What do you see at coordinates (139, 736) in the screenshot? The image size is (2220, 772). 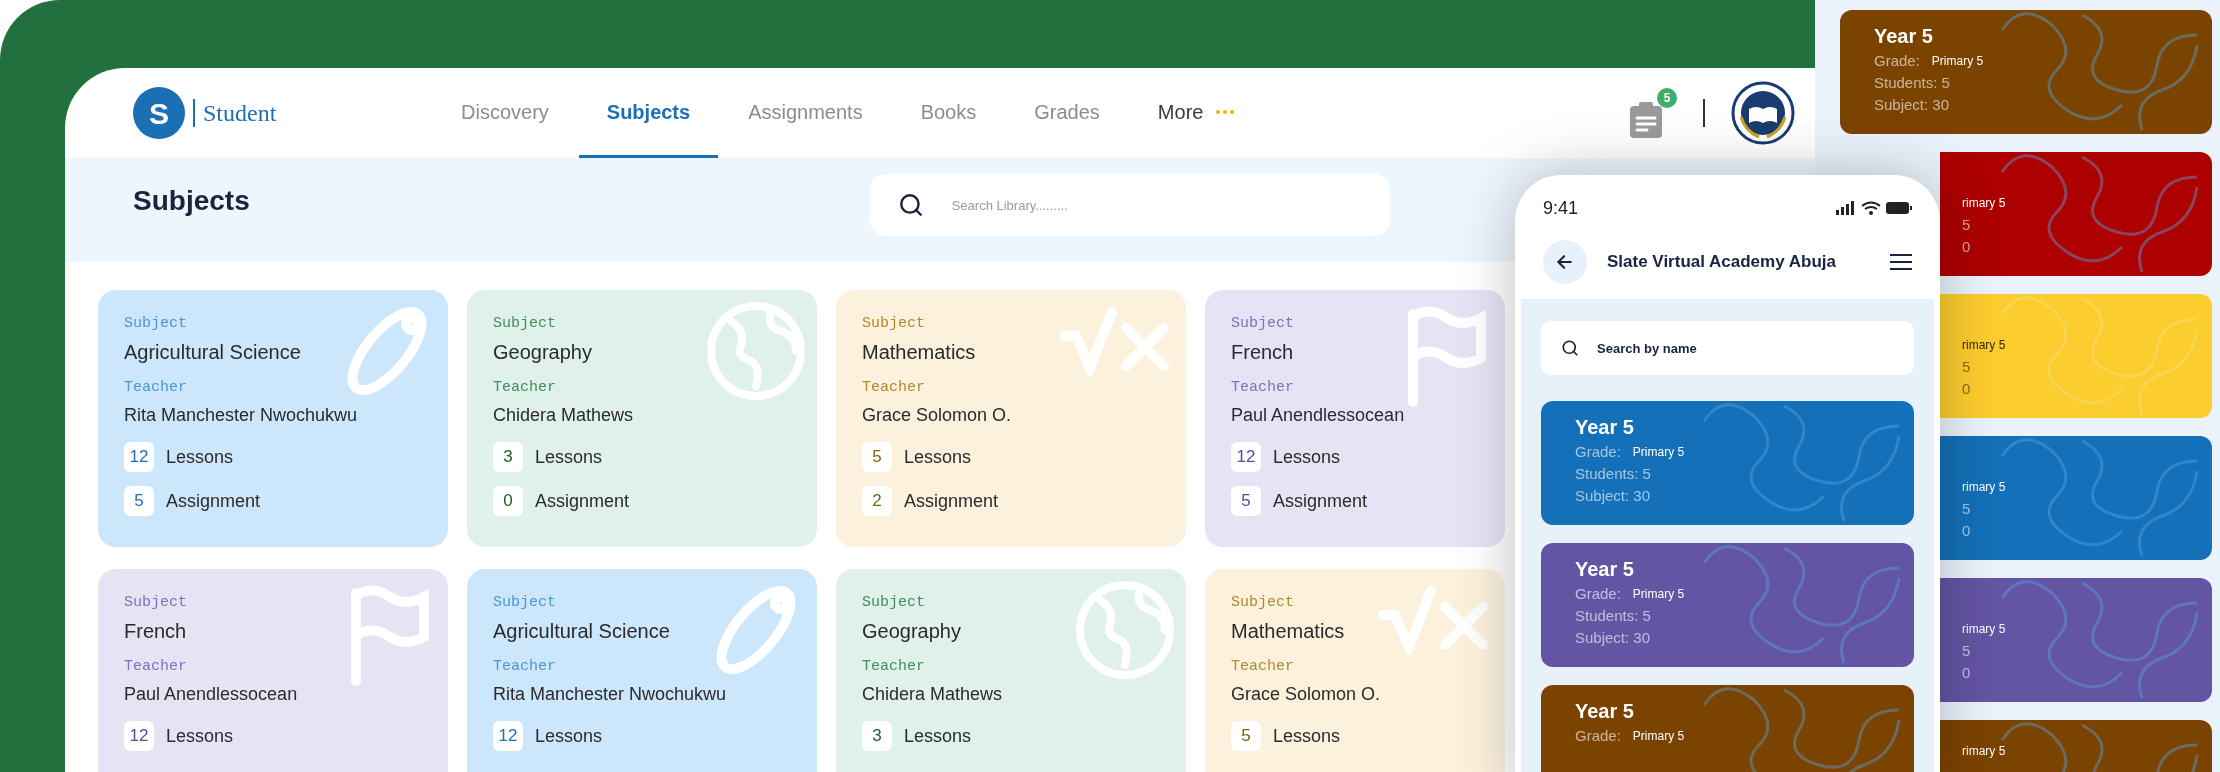 I see `count-badge: 12` at bounding box center [139, 736].